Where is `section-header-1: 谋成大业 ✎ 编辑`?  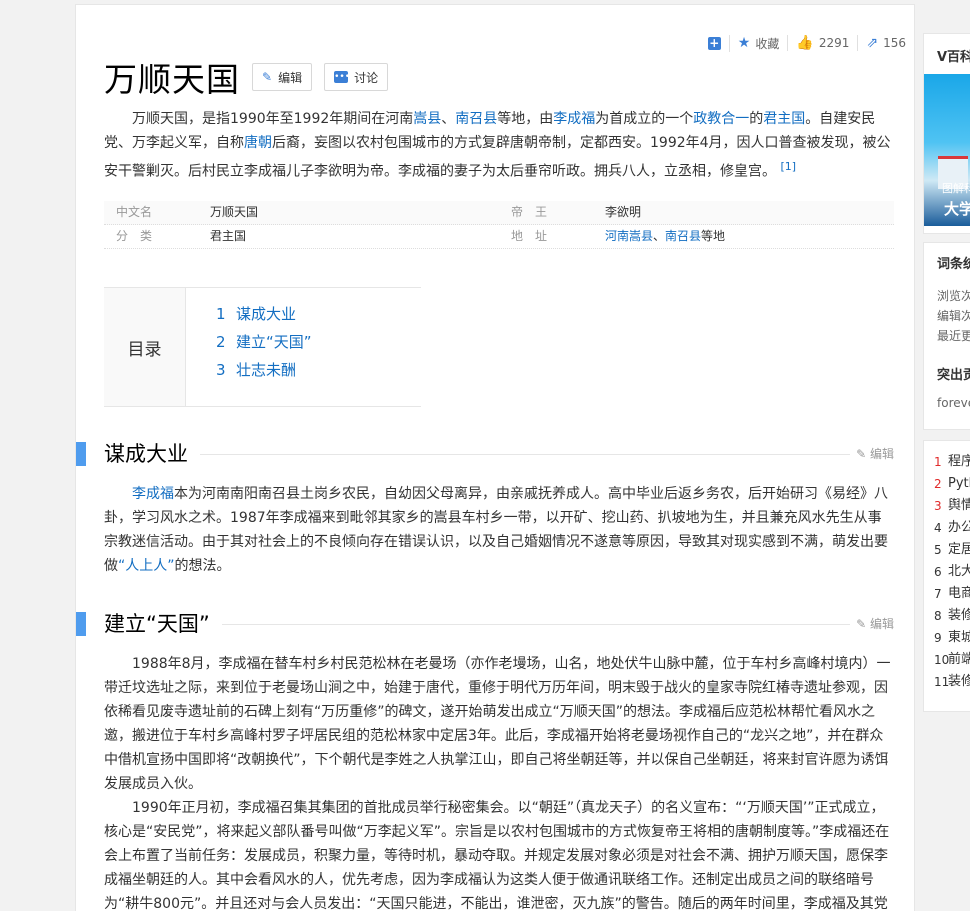 section-header-1: 谋成大业 ✎ 编辑 is located at coordinates (495, 454).